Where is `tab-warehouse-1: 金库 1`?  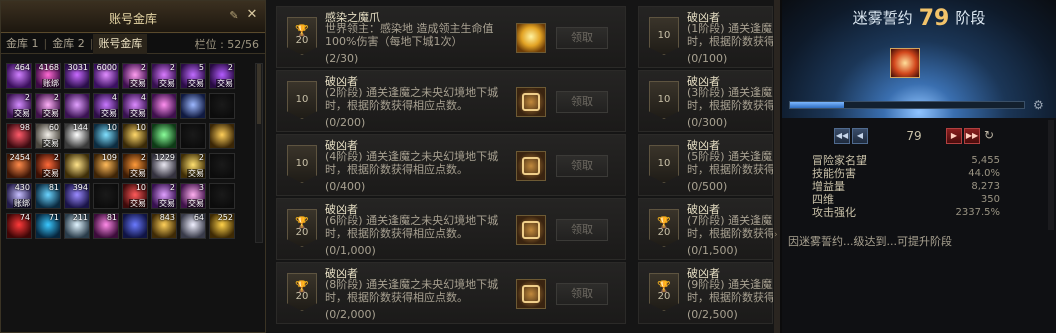 tab-warehouse-1: 金库 1 is located at coordinates (22, 44).